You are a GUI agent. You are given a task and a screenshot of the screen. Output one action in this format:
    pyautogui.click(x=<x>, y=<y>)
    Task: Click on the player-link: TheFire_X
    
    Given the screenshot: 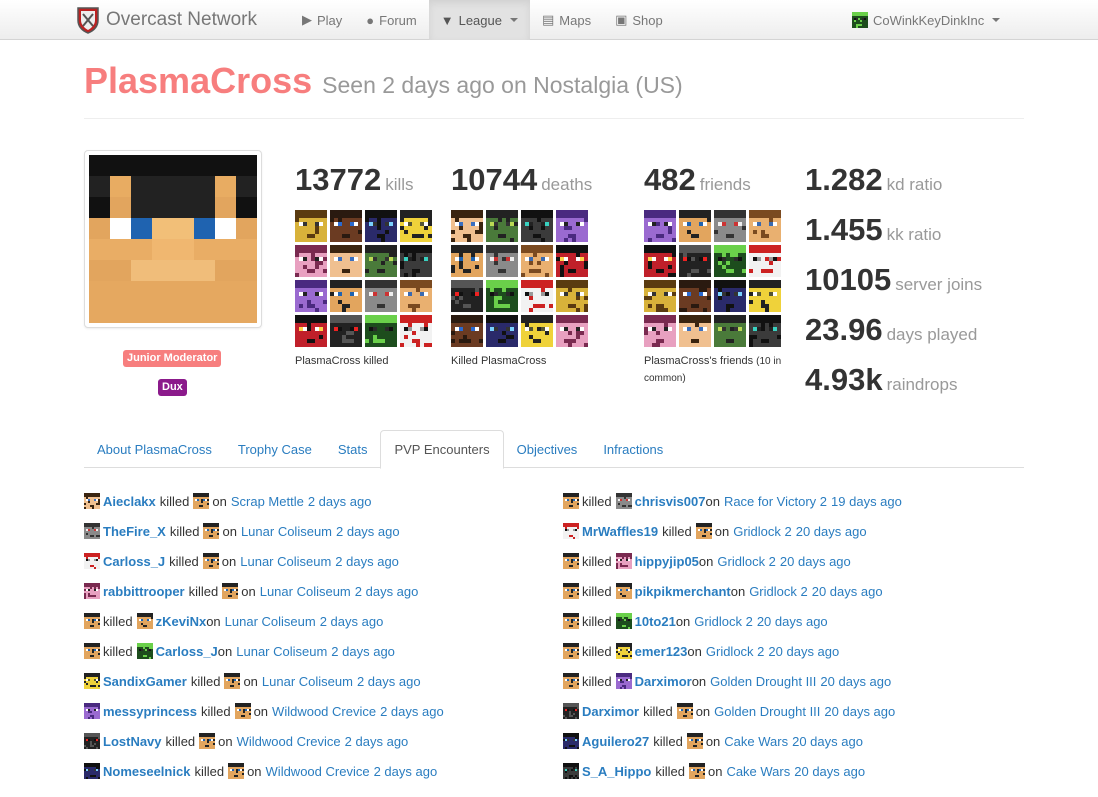 What is the action you would take?
    pyautogui.click(x=134, y=531)
    